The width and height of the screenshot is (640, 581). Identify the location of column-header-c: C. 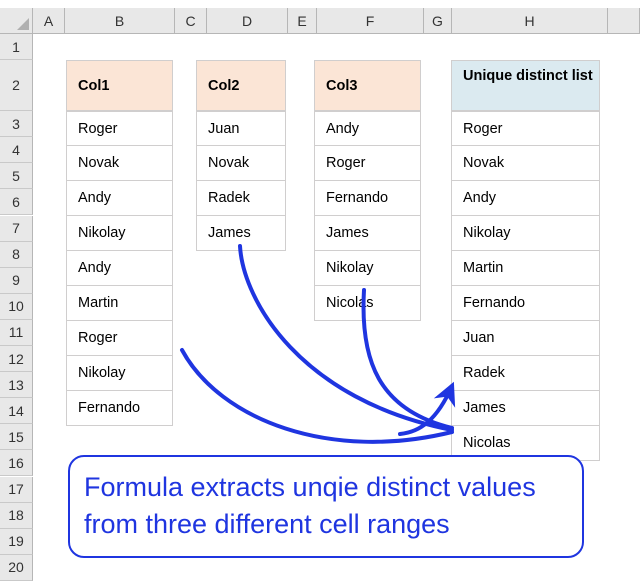
(191, 21).